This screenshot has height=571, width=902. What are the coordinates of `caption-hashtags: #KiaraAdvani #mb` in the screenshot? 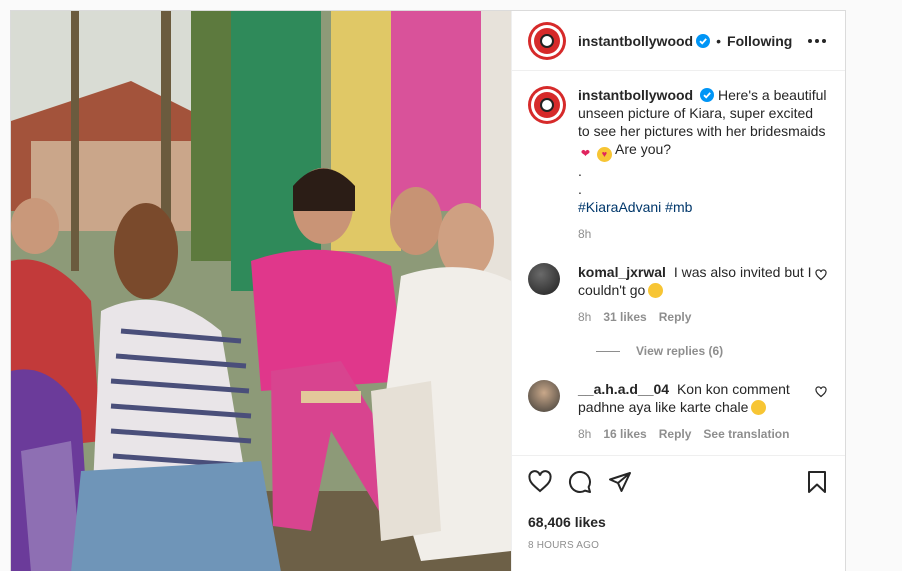 It's located at (703, 207).